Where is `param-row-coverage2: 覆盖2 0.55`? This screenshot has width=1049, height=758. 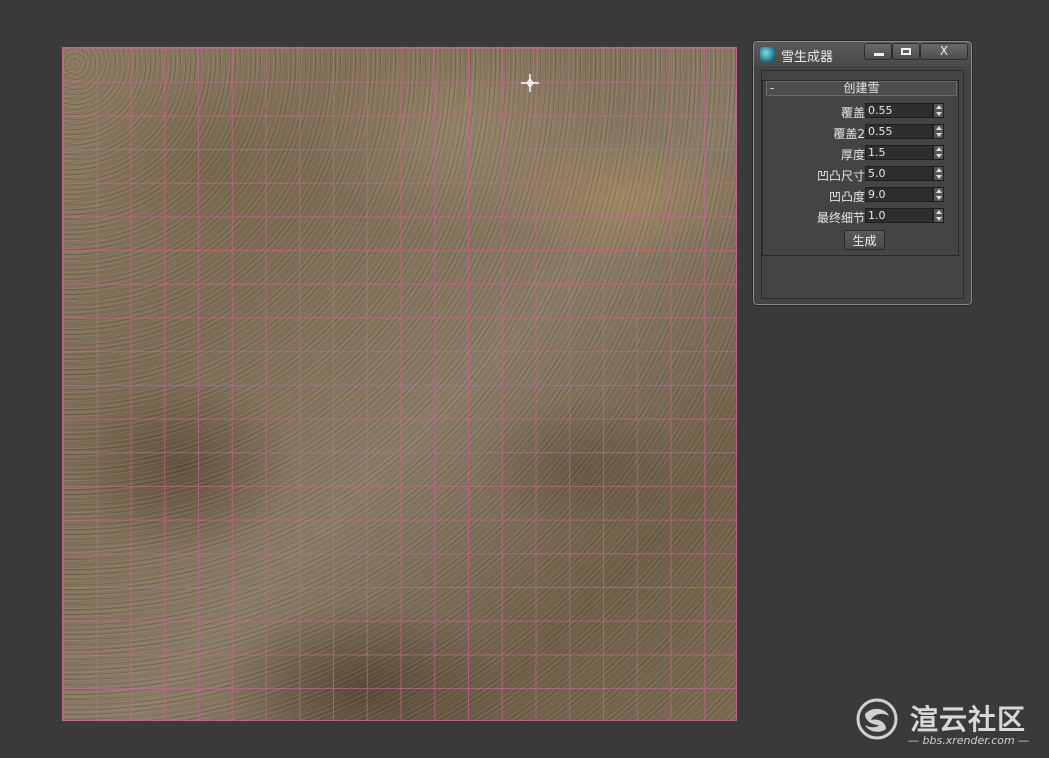
param-row-coverage2: 覆盖2 0.55 is located at coordinates (856, 132).